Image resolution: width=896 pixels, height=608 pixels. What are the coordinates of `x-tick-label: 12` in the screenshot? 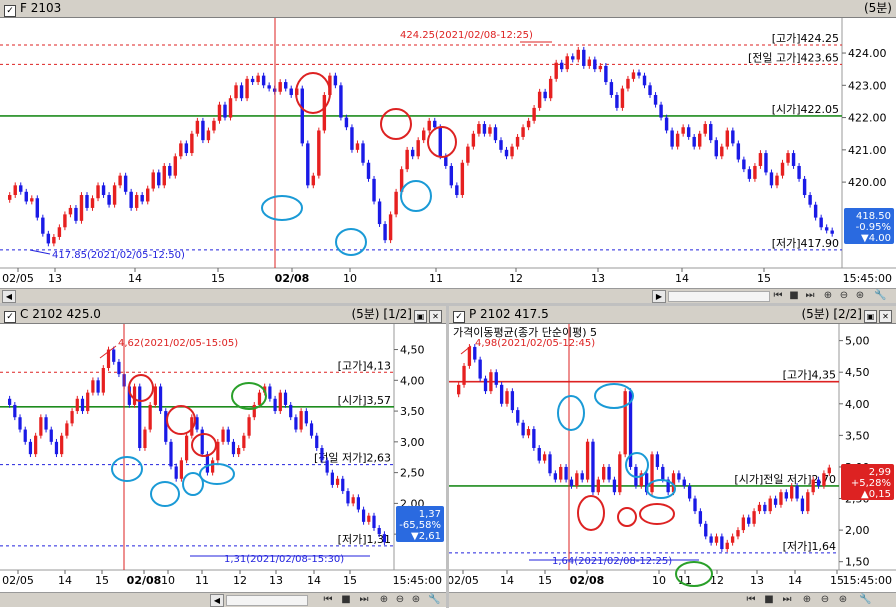 It's located at (516, 278).